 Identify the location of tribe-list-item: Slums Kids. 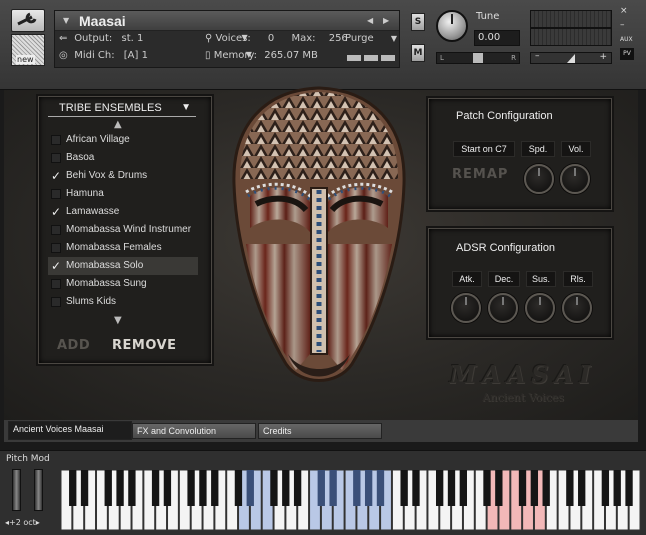
(123, 302).